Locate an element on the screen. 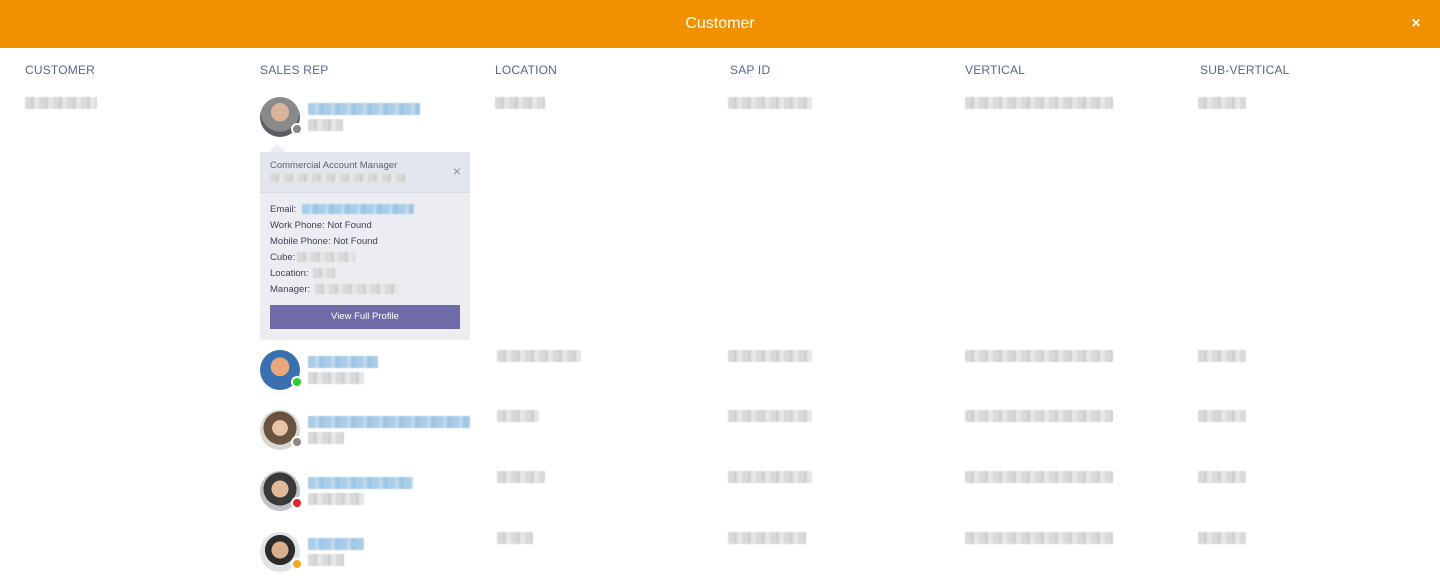  status-busy-icon is located at coordinates (297, 503).